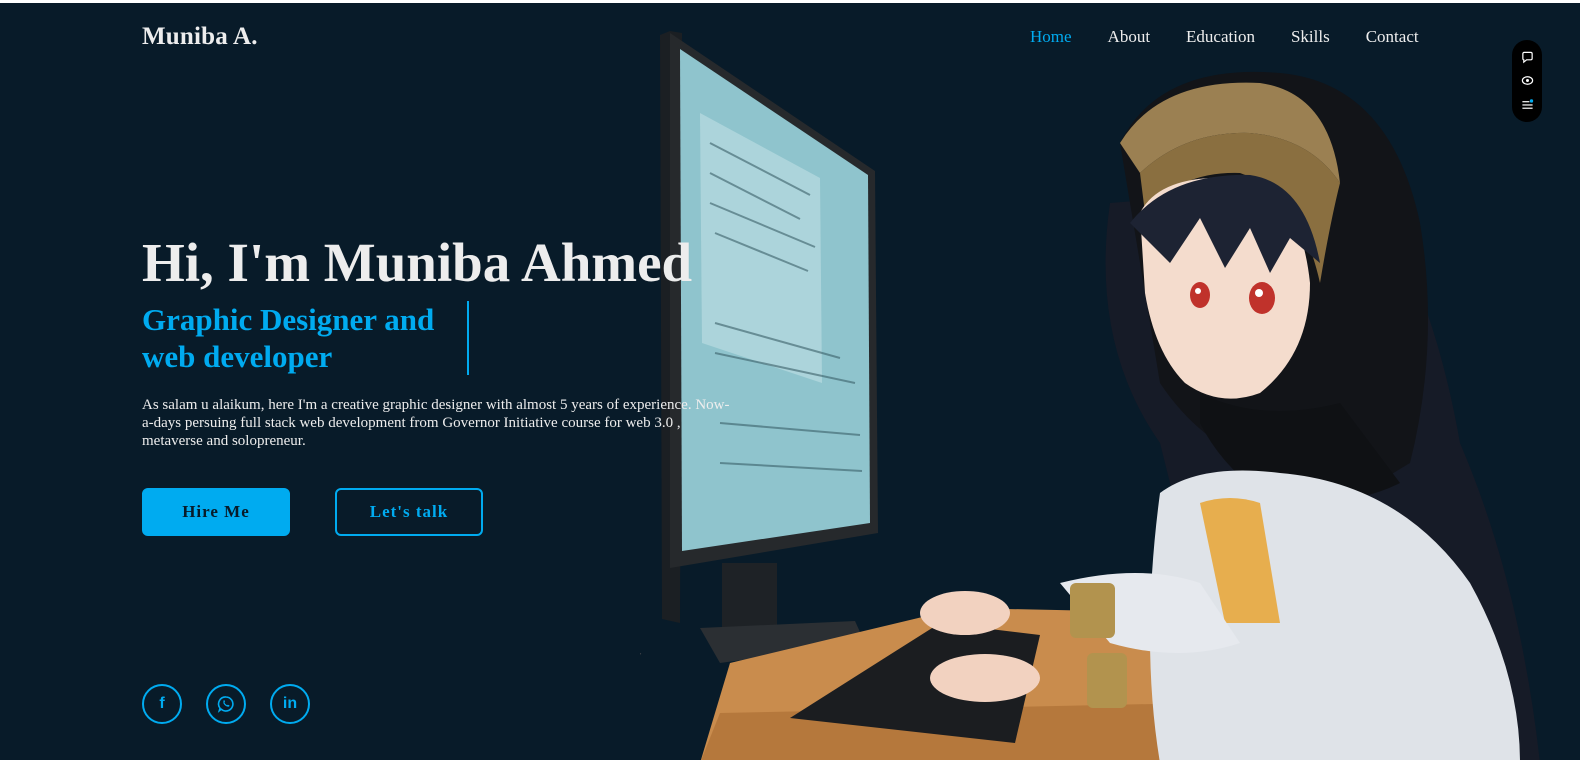 This screenshot has width=1580, height=765. I want to click on whatsapp-link, so click(226, 704).